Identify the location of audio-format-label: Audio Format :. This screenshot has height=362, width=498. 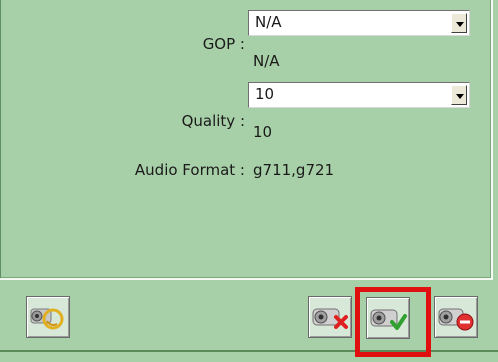
(189, 170).